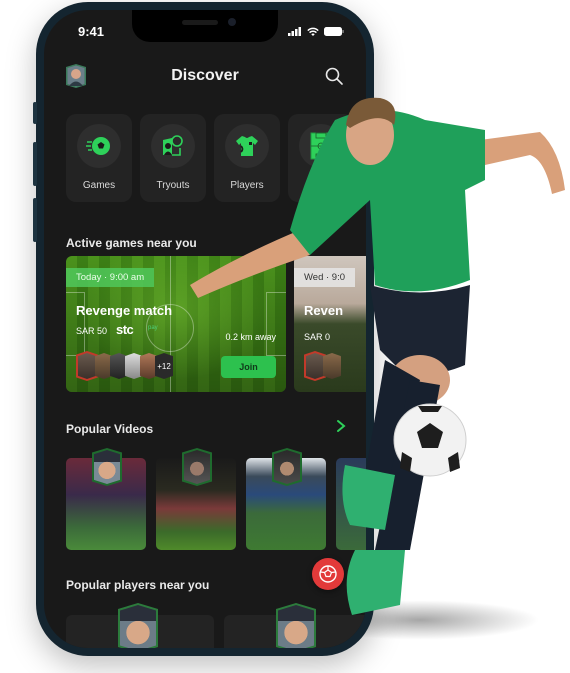 The width and height of the screenshot is (570, 673). I want to click on category-players: Players, so click(247, 158).